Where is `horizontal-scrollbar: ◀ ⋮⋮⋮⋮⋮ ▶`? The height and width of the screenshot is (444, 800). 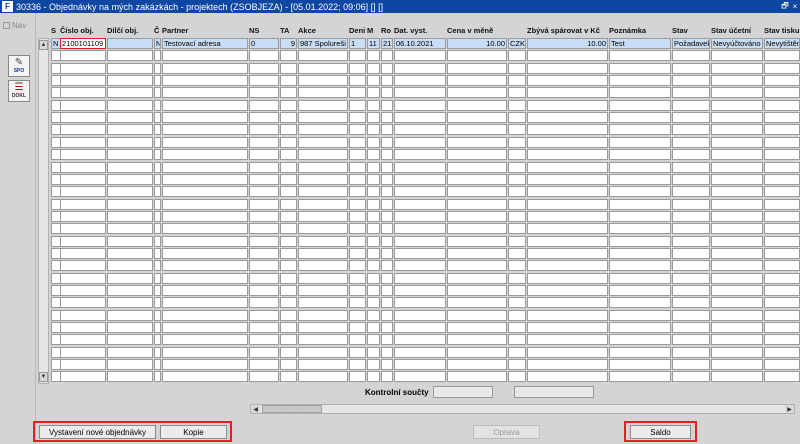
horizontal-scrollbar: ◀ ⋮⋮⋮⋮⋮ ▶ is located at coordinates (522, 409).